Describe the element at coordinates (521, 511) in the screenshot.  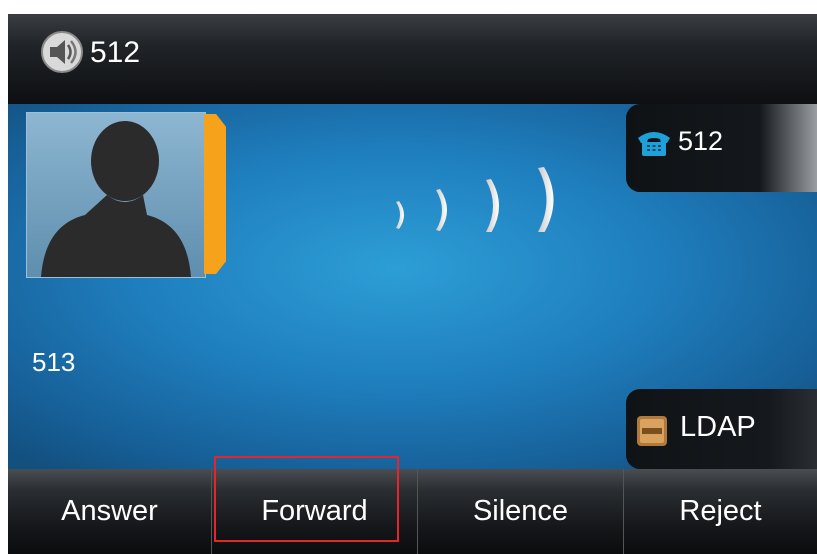
I see `silence-softkey: Silence` at that location.